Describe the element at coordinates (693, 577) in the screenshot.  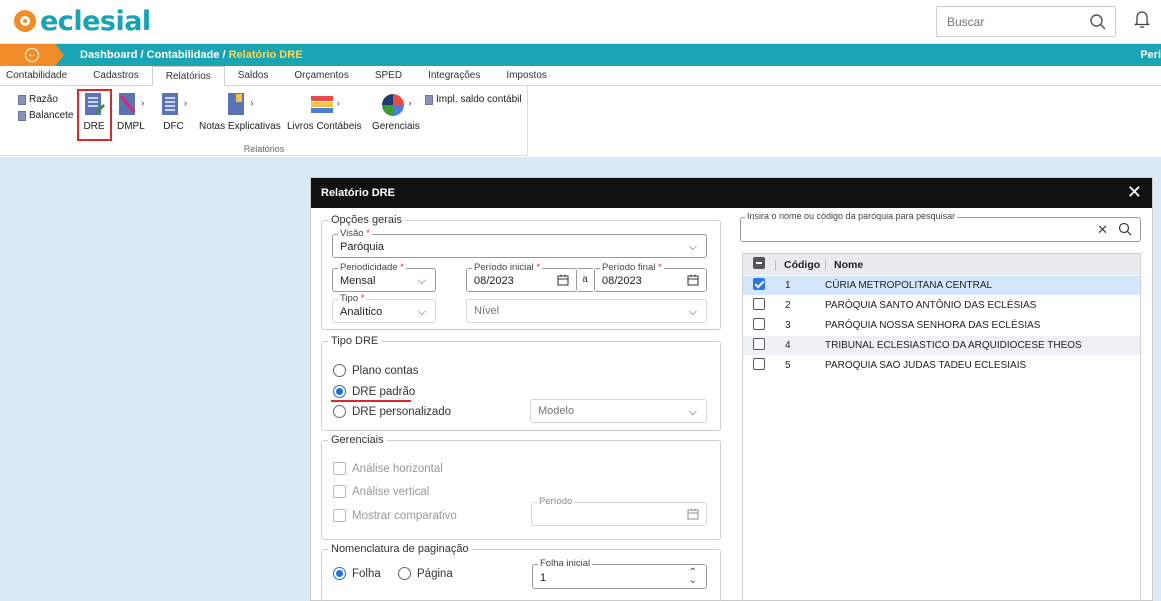
I see `stepper-arrows-icon: ⌃ ⌄` at that location.